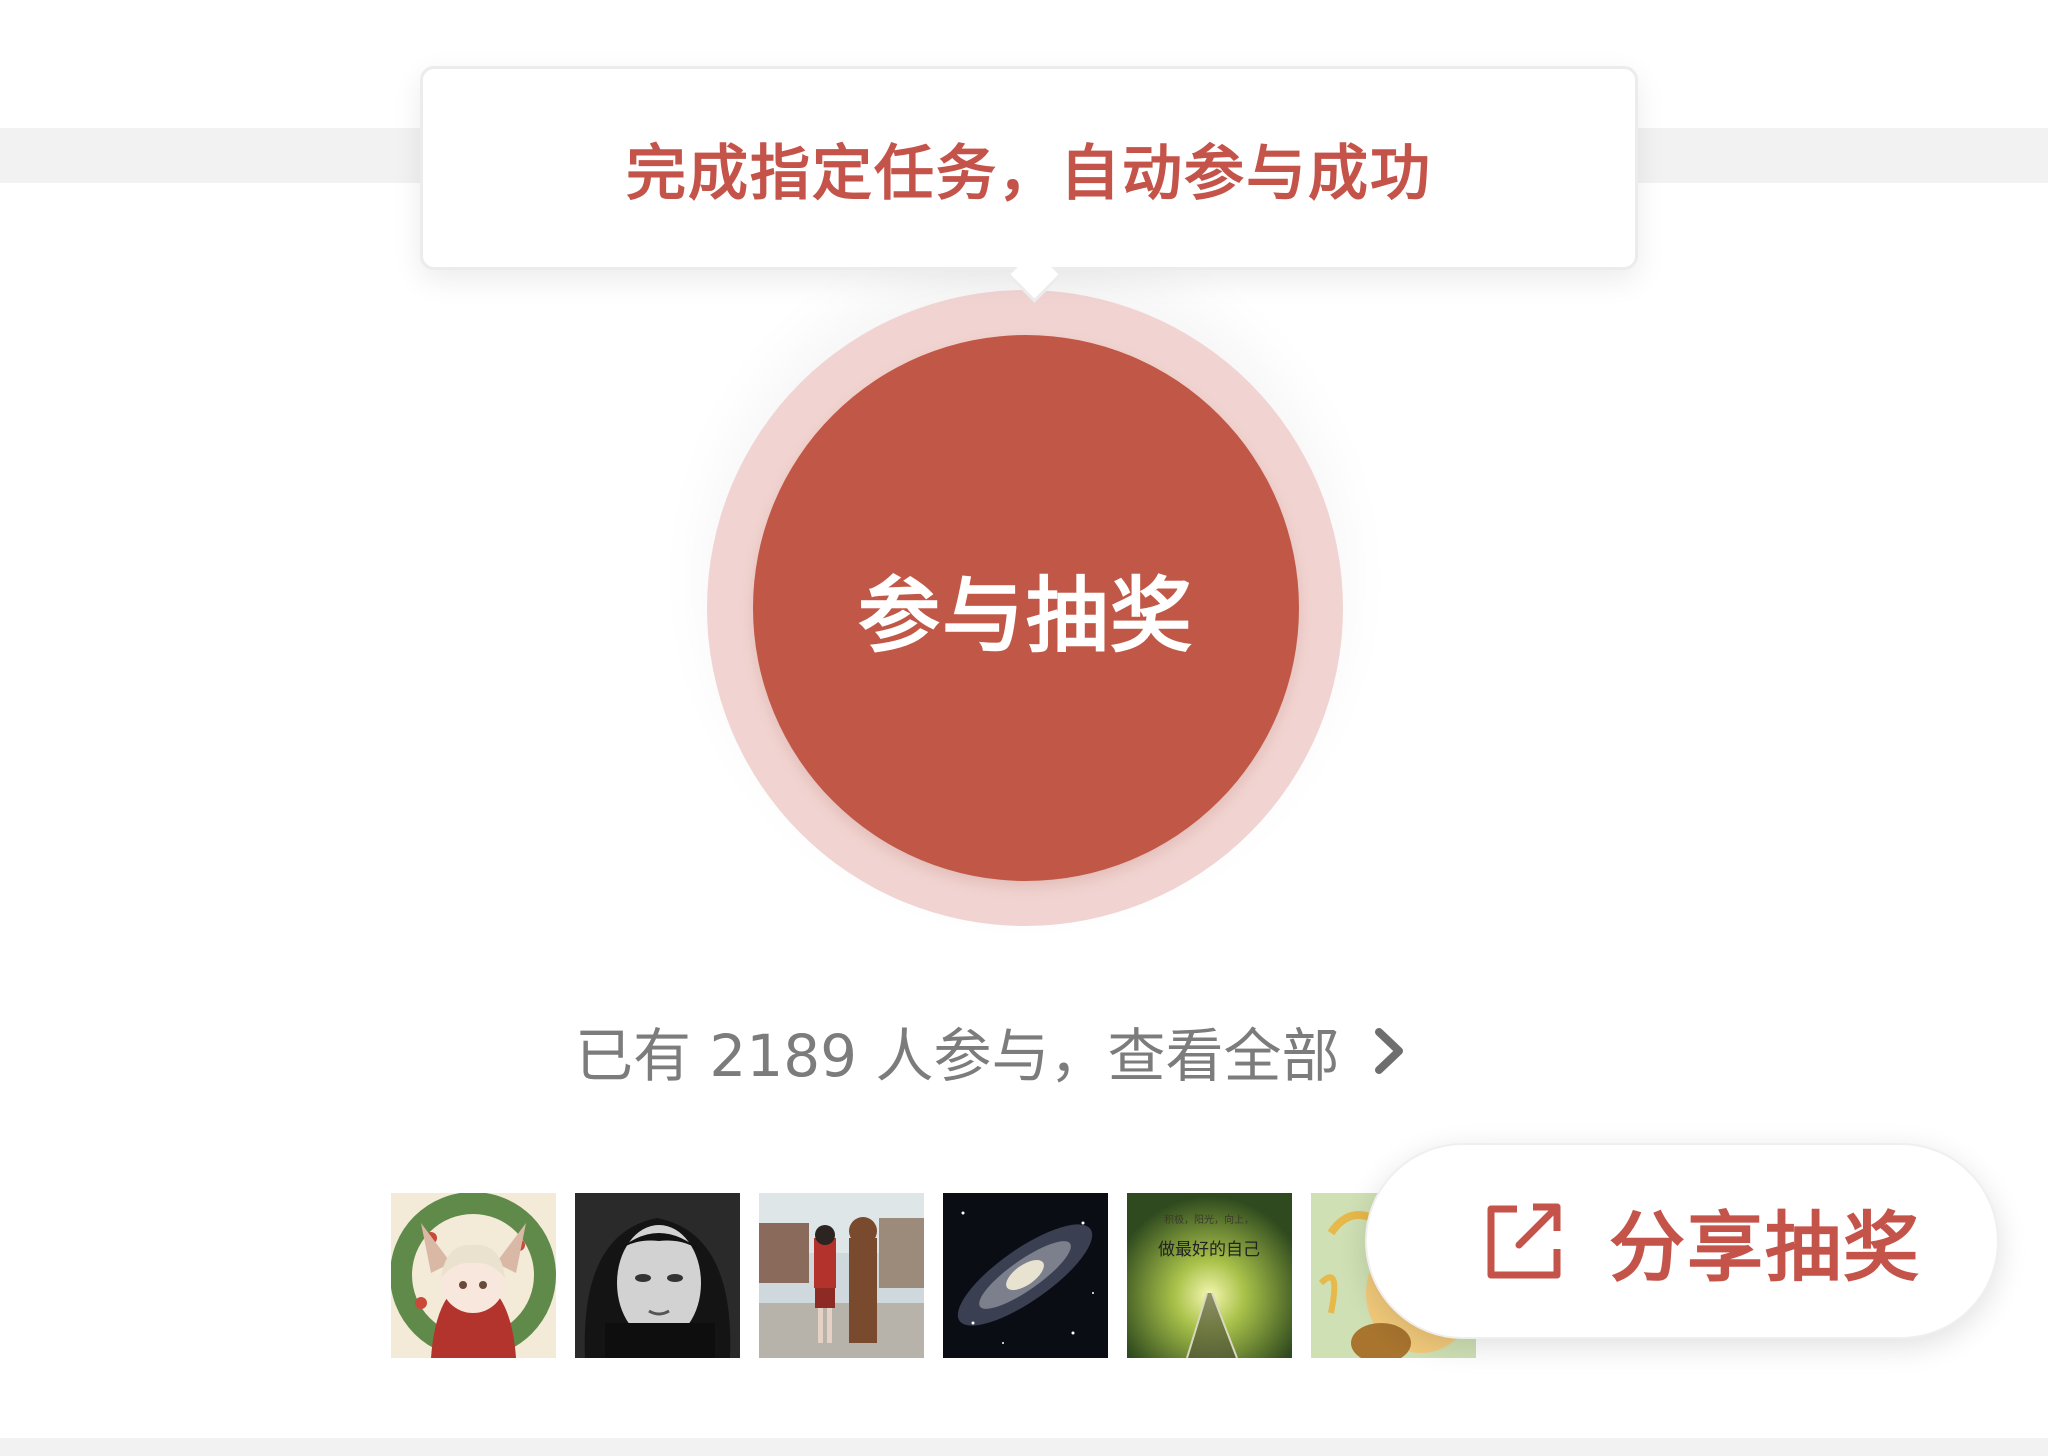  Describe the element at coordinates (657, 1275) in the screenshot. I see `avatar-bw-portrait` at that location.